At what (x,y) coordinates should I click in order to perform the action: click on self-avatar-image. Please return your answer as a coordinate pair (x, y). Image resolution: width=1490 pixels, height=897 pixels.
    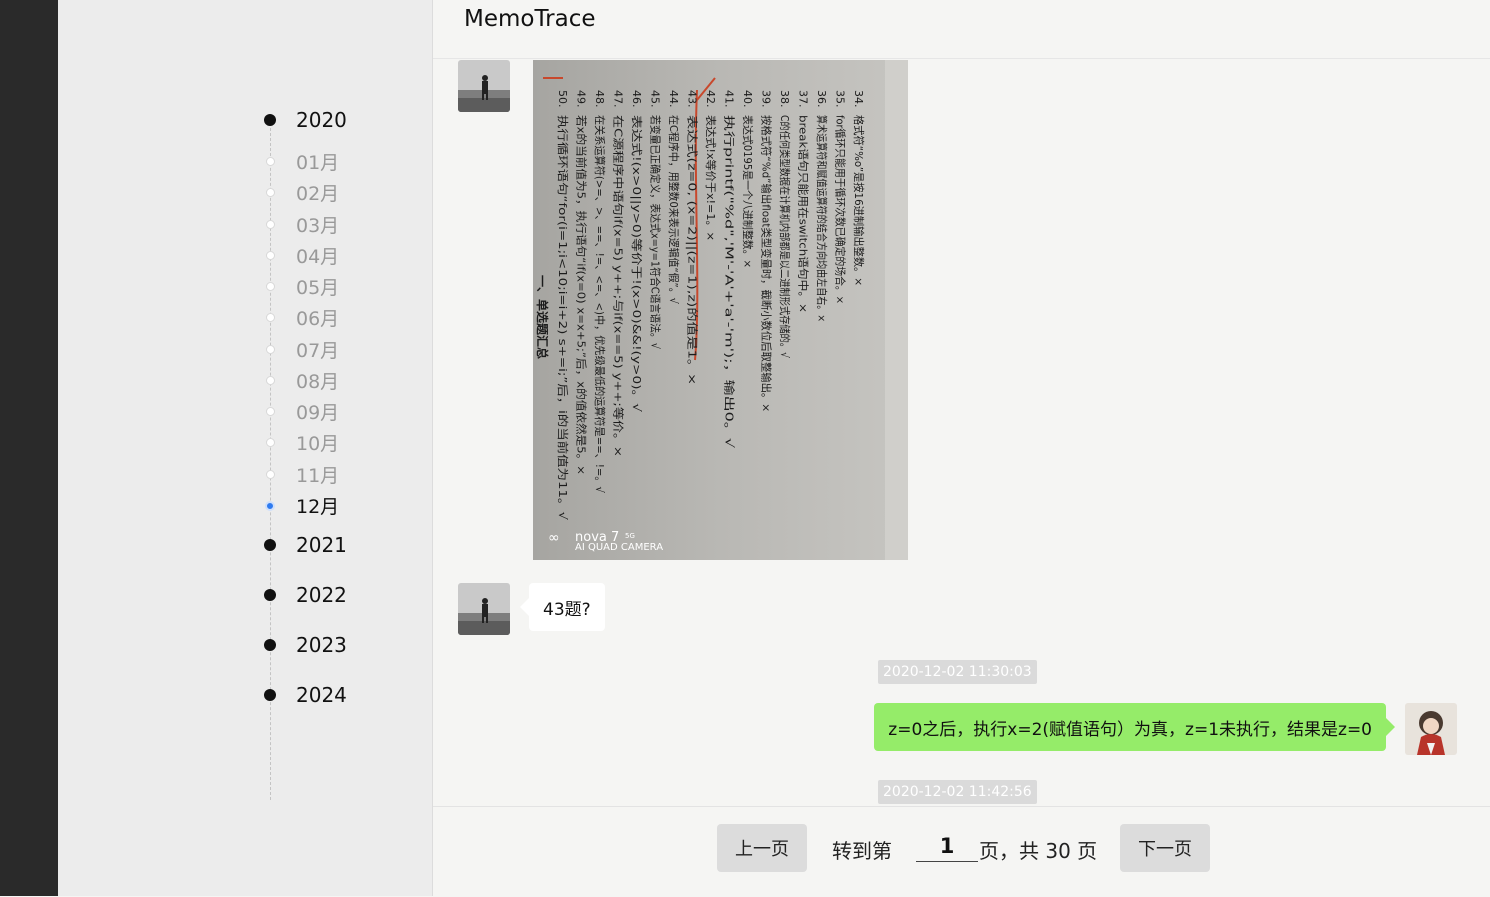
    Looking at the image, I should click on (1431, 729).